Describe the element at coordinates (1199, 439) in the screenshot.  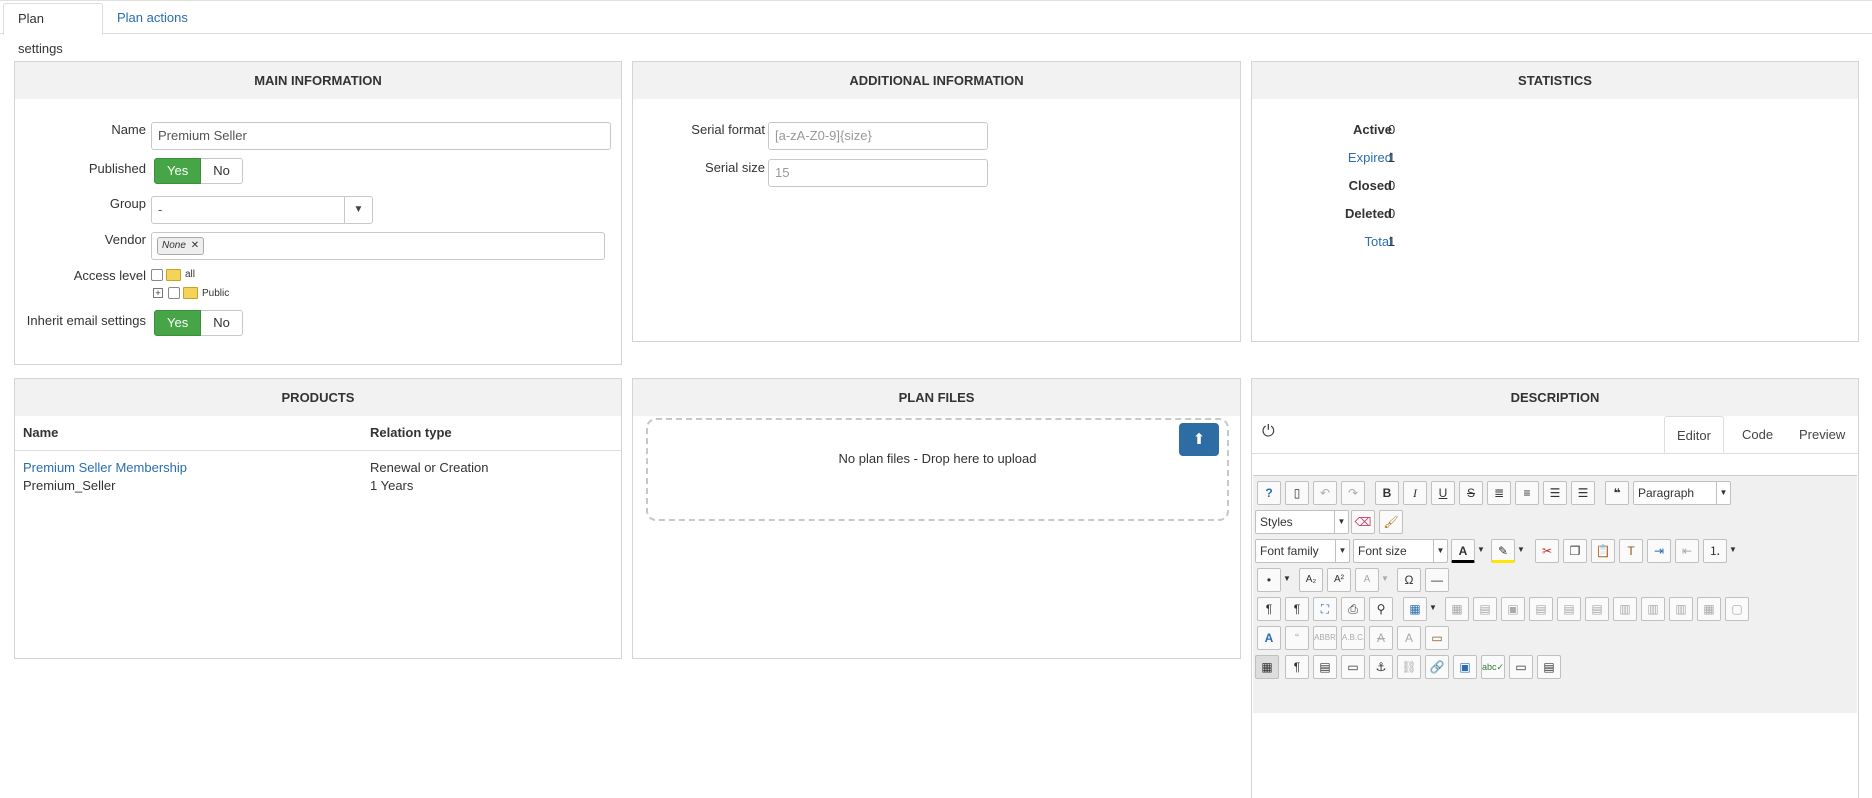
I see `upload-icon: ⬆` at that location.